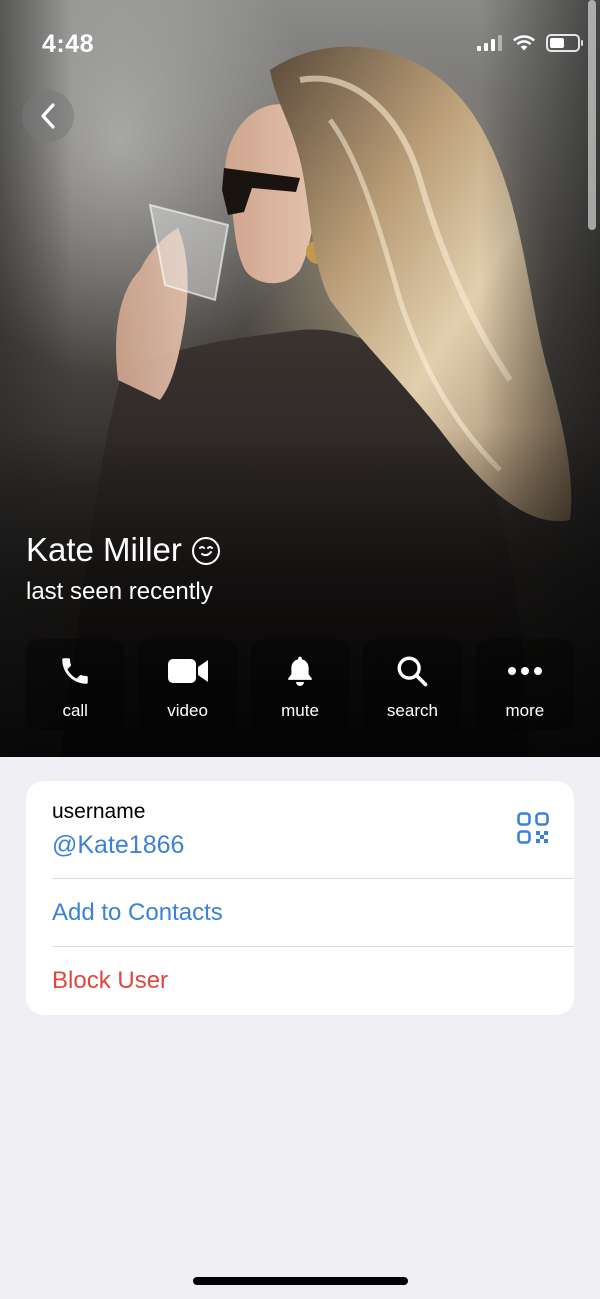 The height and width of the screenshot is (1299, 600). What do you see at coordinates (119, 591) in the screenshot?
I see `last-seen-status: last seen recently` at bounding box center [119, 591].